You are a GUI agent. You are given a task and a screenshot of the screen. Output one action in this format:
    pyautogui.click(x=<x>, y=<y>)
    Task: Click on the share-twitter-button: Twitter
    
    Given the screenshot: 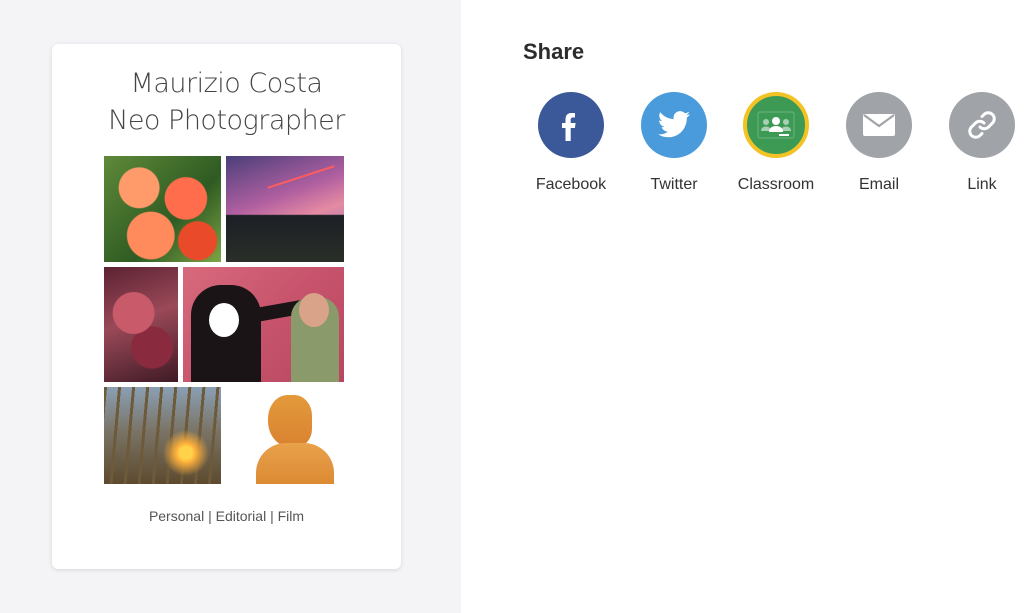 What is the action you would take?
    pyautogui.click(x=674, y=143)
    